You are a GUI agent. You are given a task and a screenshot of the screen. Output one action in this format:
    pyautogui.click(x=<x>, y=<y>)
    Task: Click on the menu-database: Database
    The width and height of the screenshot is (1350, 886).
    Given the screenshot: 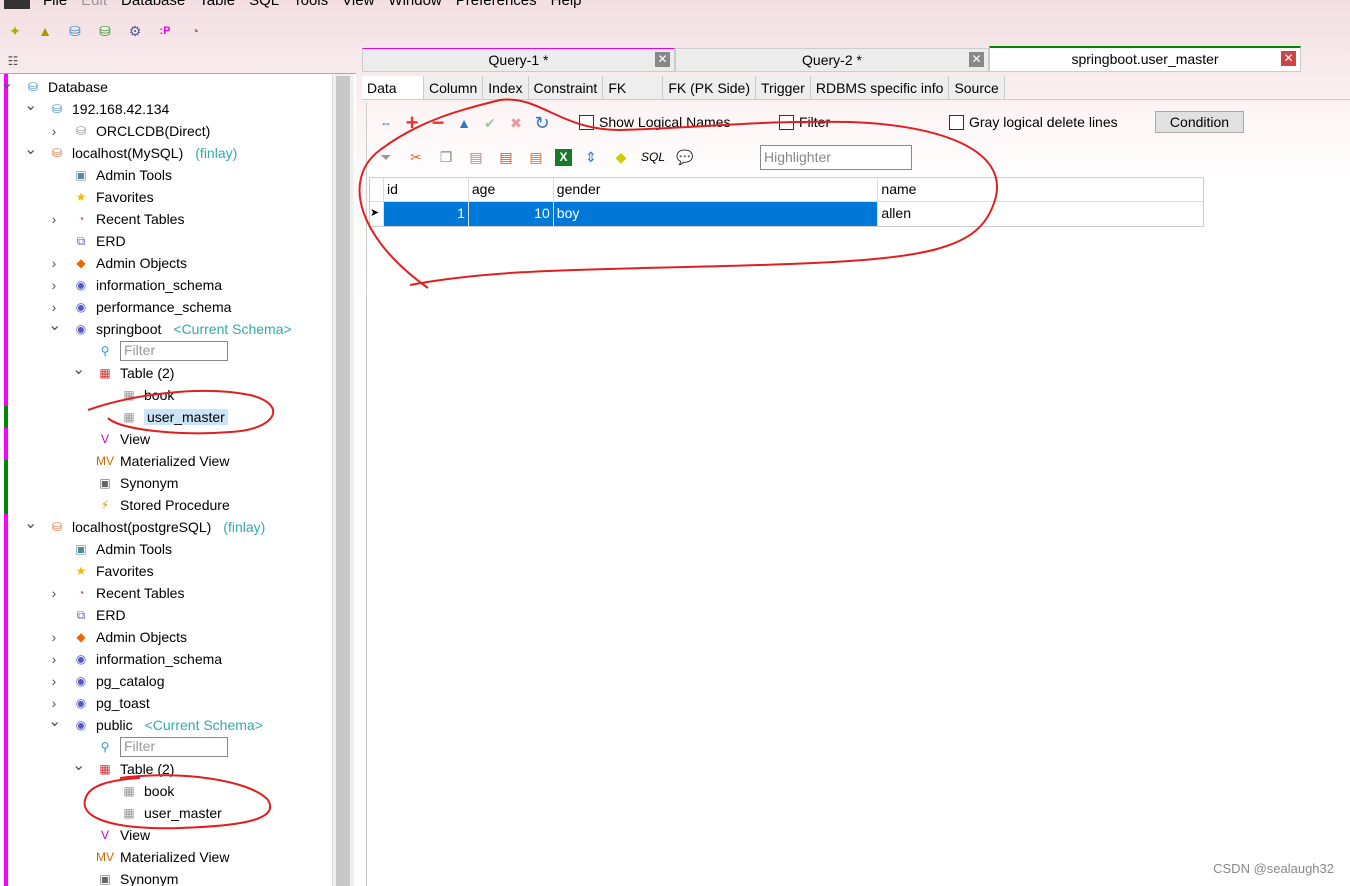 What is the action you would take?
    pyautogui.click(x=153, y=6)
    